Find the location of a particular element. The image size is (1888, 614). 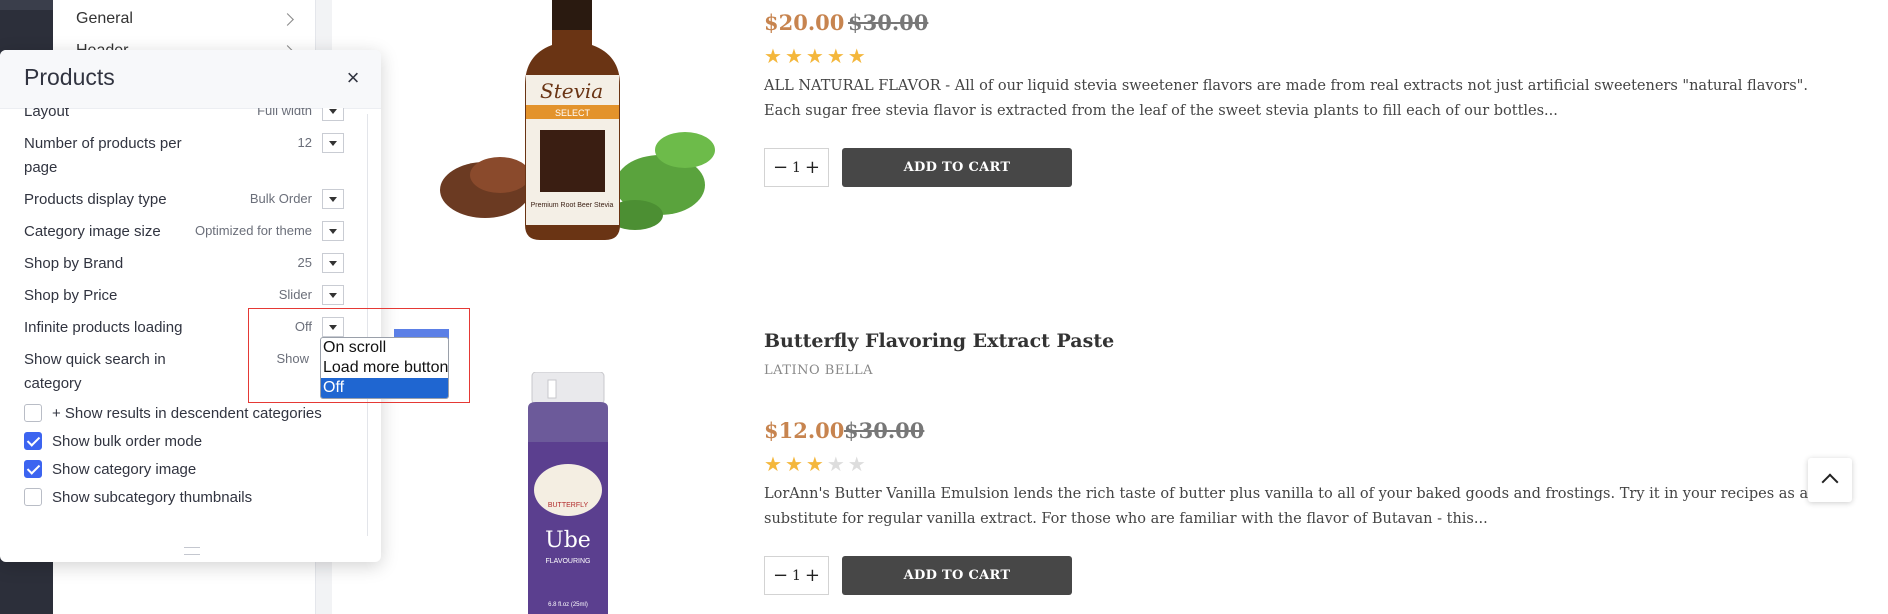

checkbox-label: Show category image is located at coordinates (124, 469).